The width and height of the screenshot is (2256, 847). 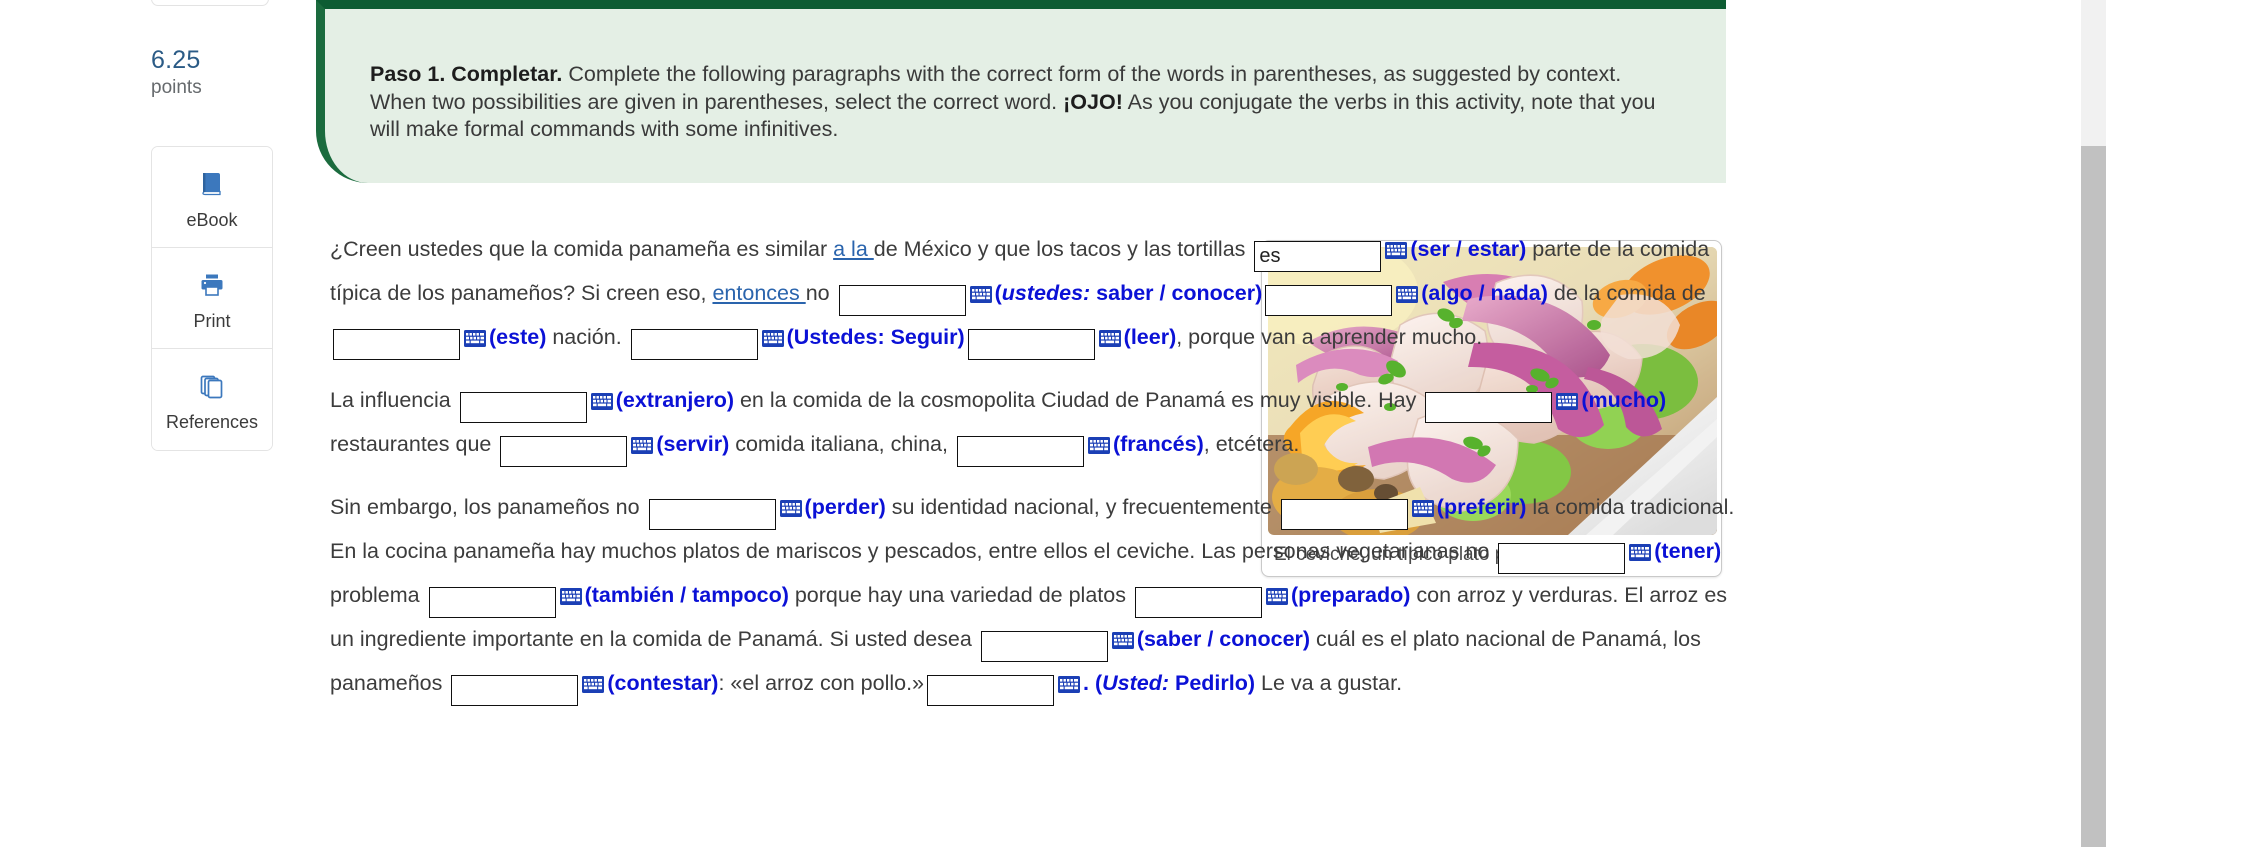 I want to click on printer-icon, so click(x=212, y=286).